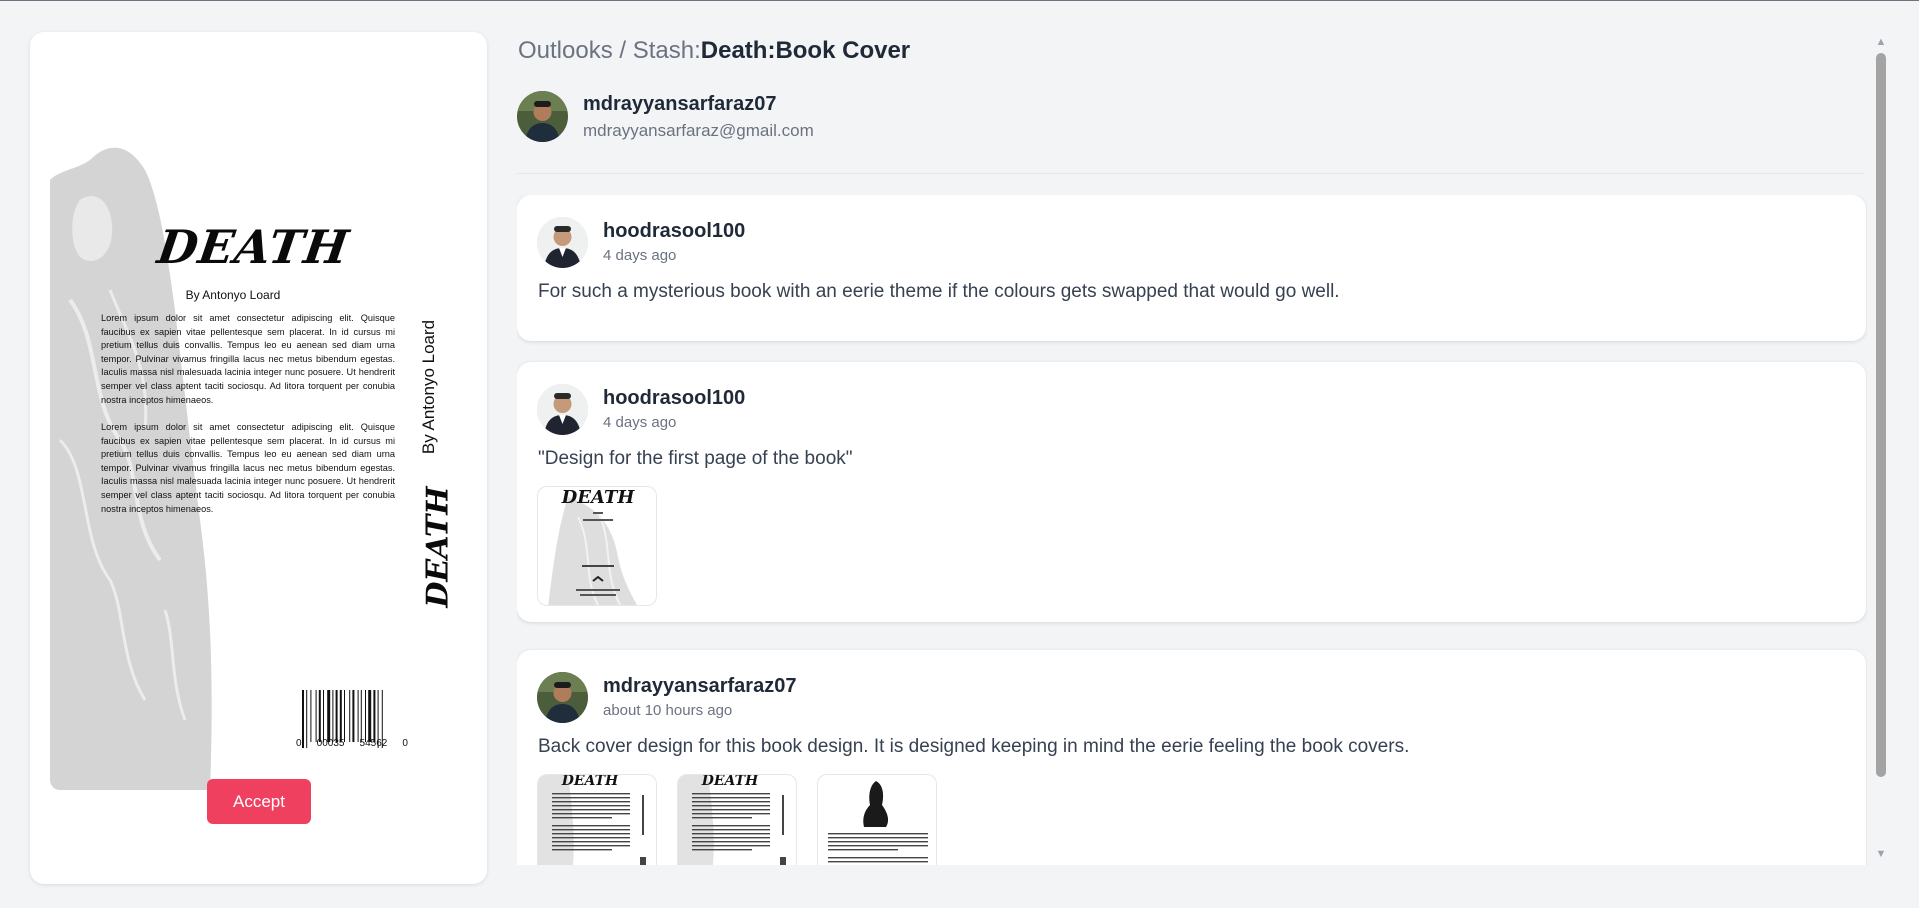  Describe the element at coordinates (428, 387) in the screenshot. I see `spine-author: By Antonyo Loard` at that location.